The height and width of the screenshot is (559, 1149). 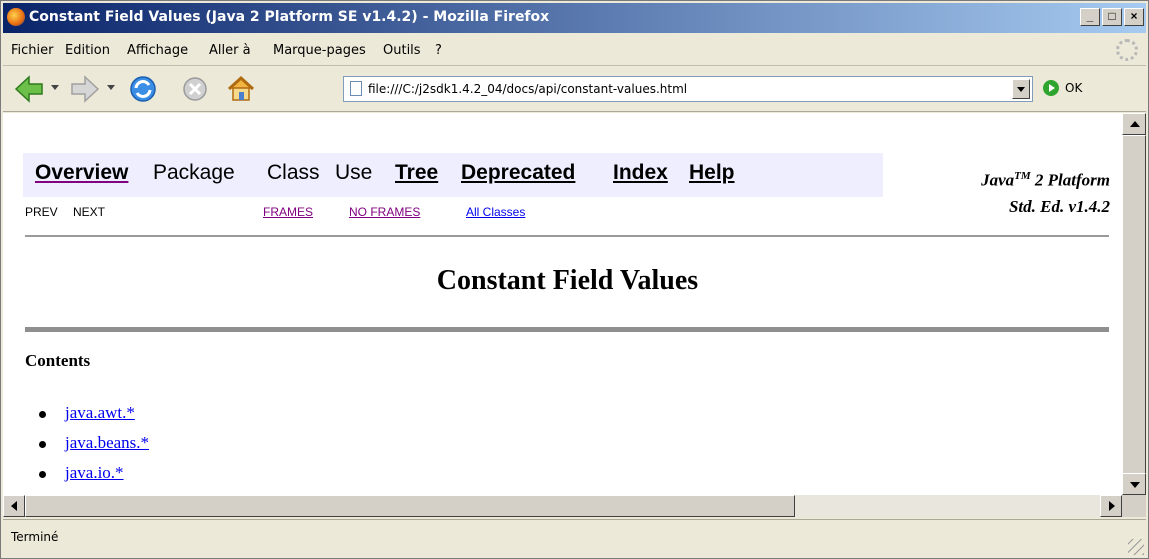 What do you see at coordinates (495, 212) in the screenshot?
I see `all-classes-link: All Classes` at bounding box center [495, 212].